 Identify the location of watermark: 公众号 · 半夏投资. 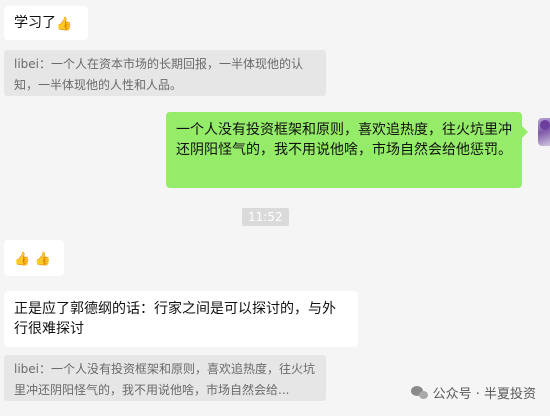
(473, 392).